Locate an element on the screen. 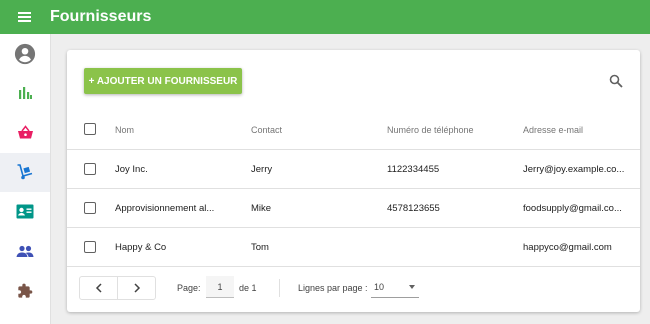 Image resolution: width=650 pixels, height=324 pixels. sidebar-item-orders is located at coordinates (25, 133).